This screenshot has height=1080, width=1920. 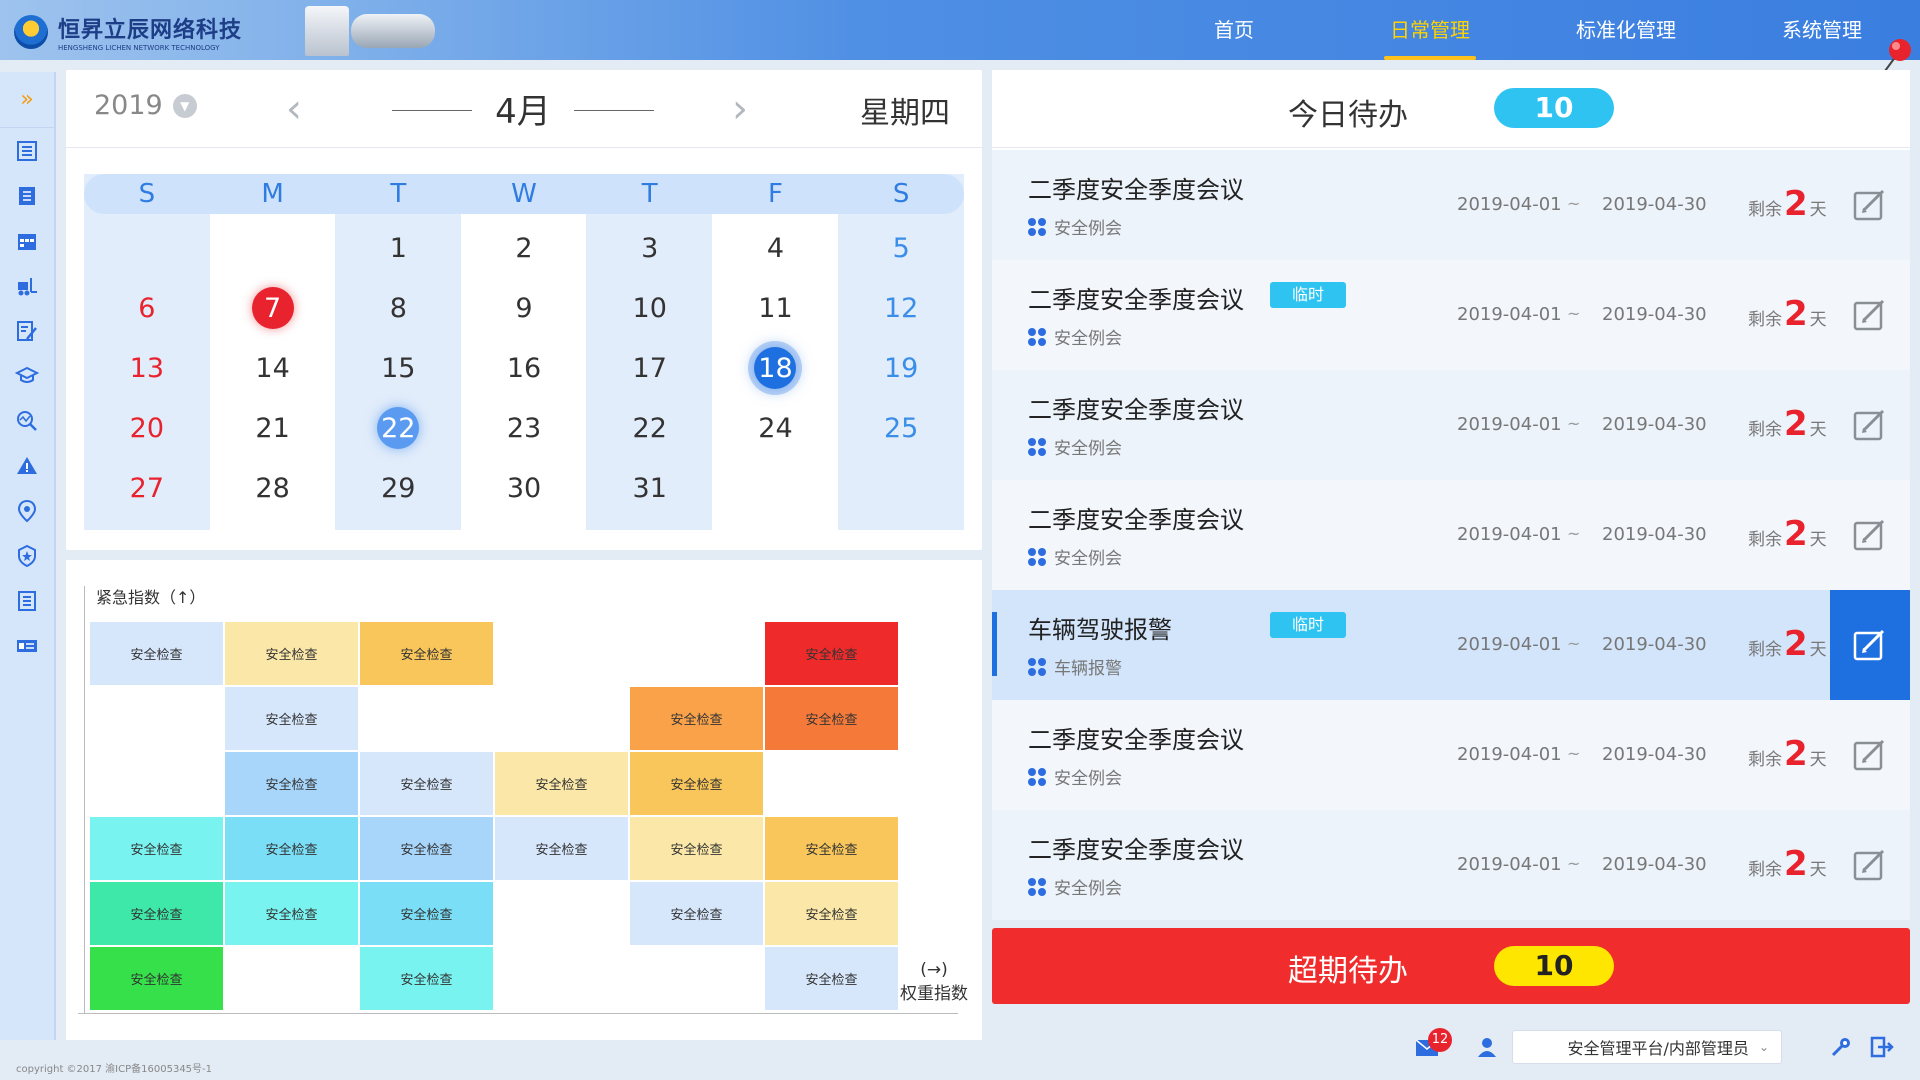 What do you see at coordinates (27, 240) in the screenshot?
I see `sidebar-item-calendar` at bounding box center [27, 240].